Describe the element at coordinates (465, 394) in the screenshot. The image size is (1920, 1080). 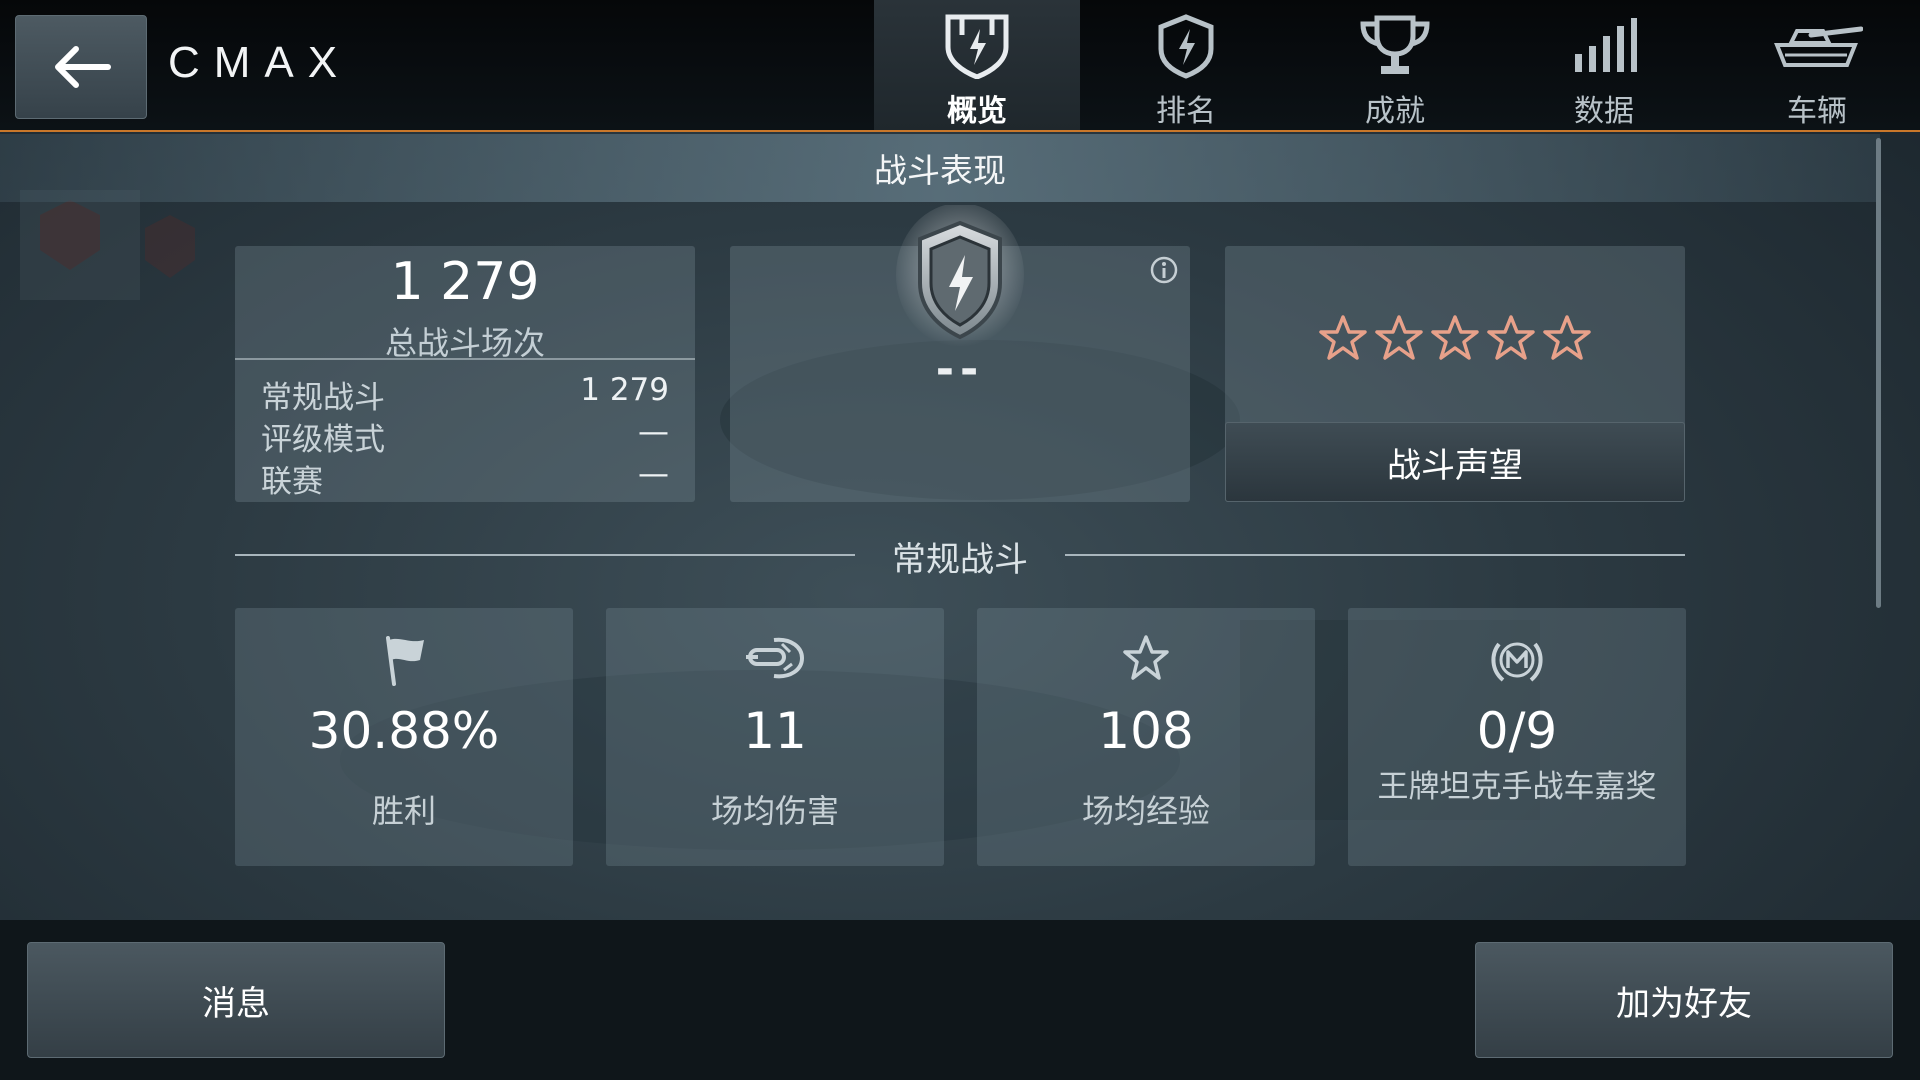
I see `battle-row-regular: 常规战斗 1 279` at that location.